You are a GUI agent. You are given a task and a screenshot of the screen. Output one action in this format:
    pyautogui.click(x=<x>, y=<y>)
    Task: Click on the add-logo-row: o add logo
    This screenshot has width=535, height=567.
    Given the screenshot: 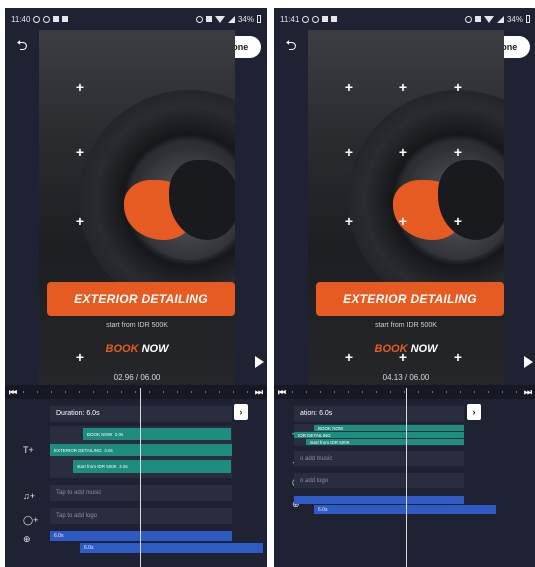 What is the action you would take?
    pyautogui.click(x=379, y=480)
    